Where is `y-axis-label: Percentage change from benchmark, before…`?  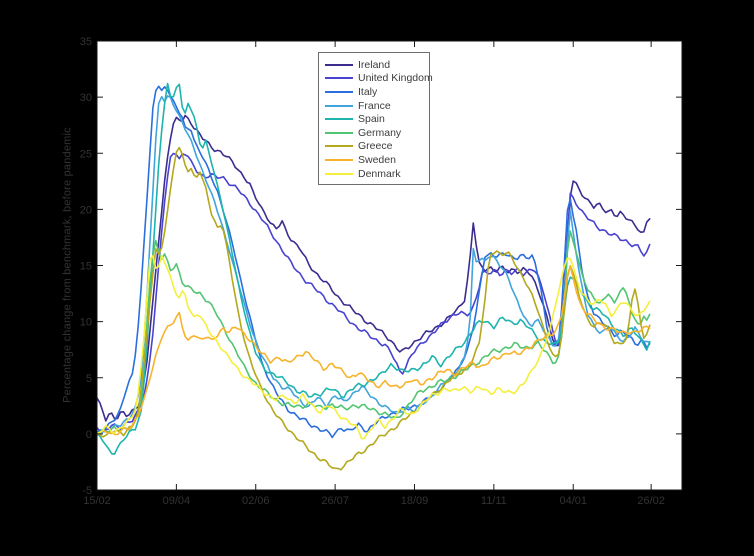 y-axis-label: Percentage change from benchmark, before… is located at coordinates (67, 265).